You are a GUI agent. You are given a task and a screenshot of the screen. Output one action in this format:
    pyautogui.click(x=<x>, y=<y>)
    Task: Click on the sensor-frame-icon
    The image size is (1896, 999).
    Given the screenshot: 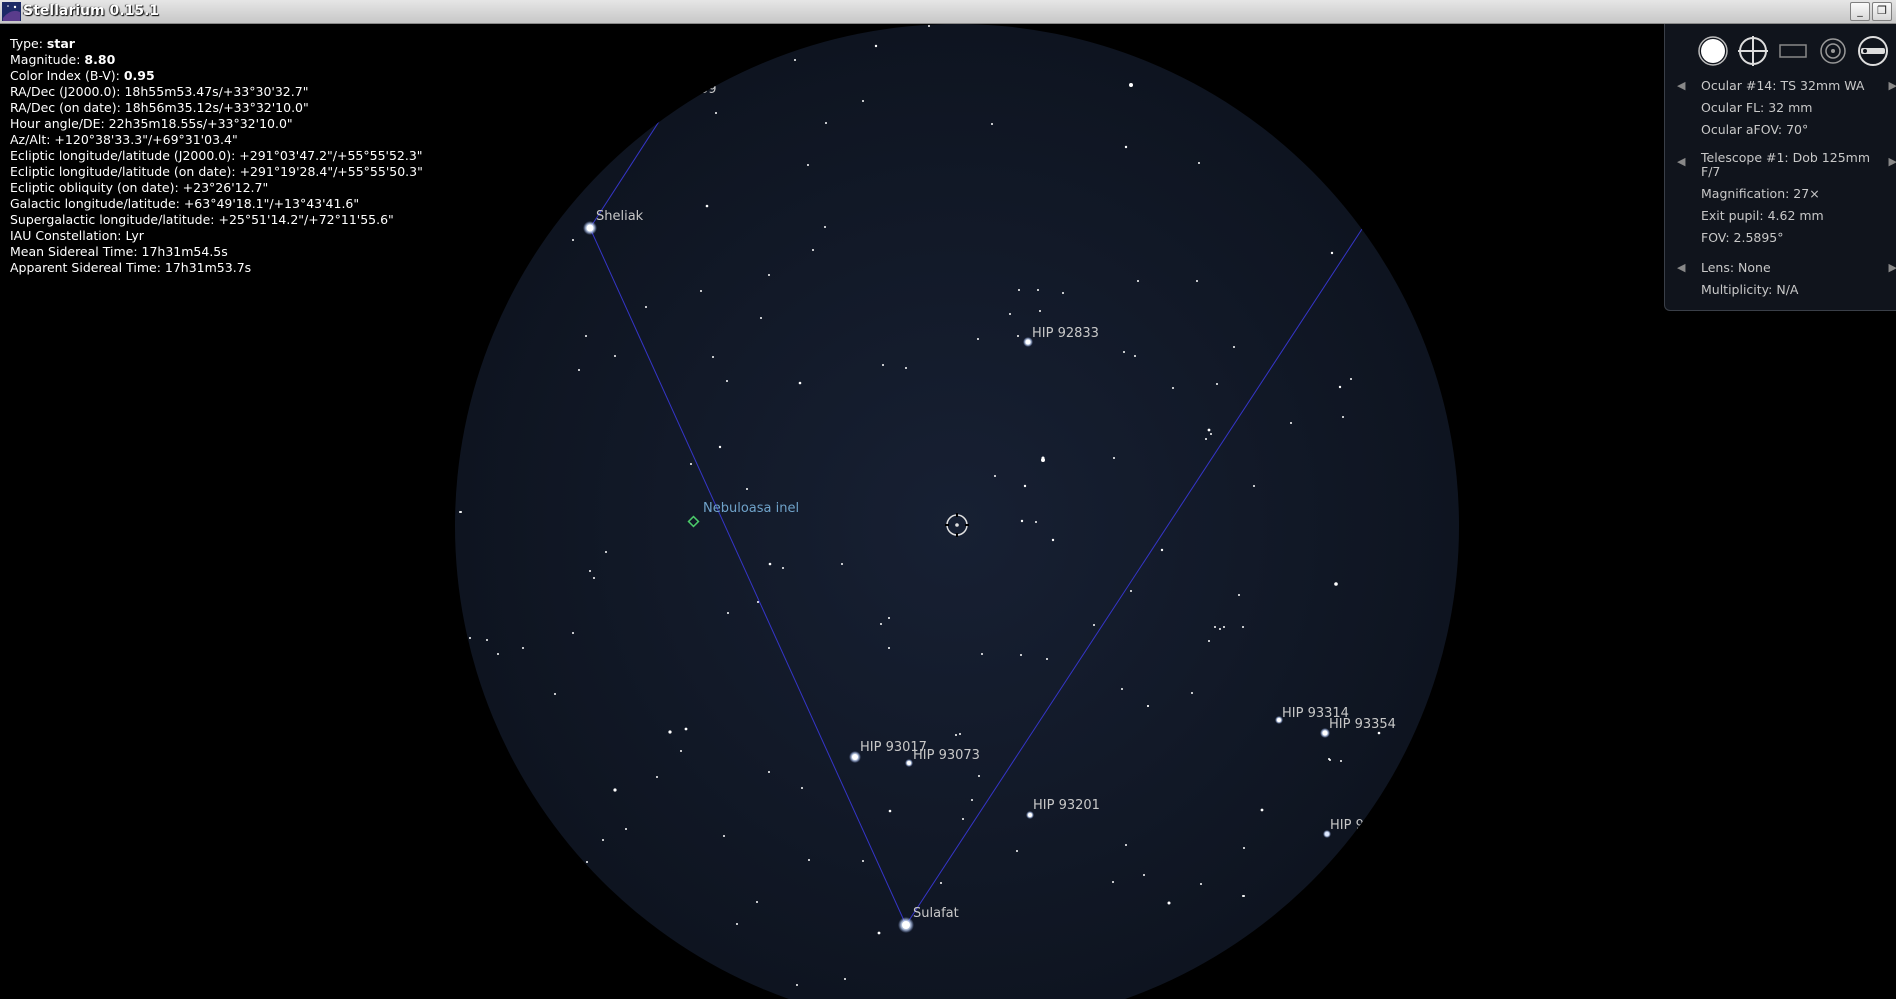 What is the action you would take?
    pyautogui.click(x=1793, y=51)
    